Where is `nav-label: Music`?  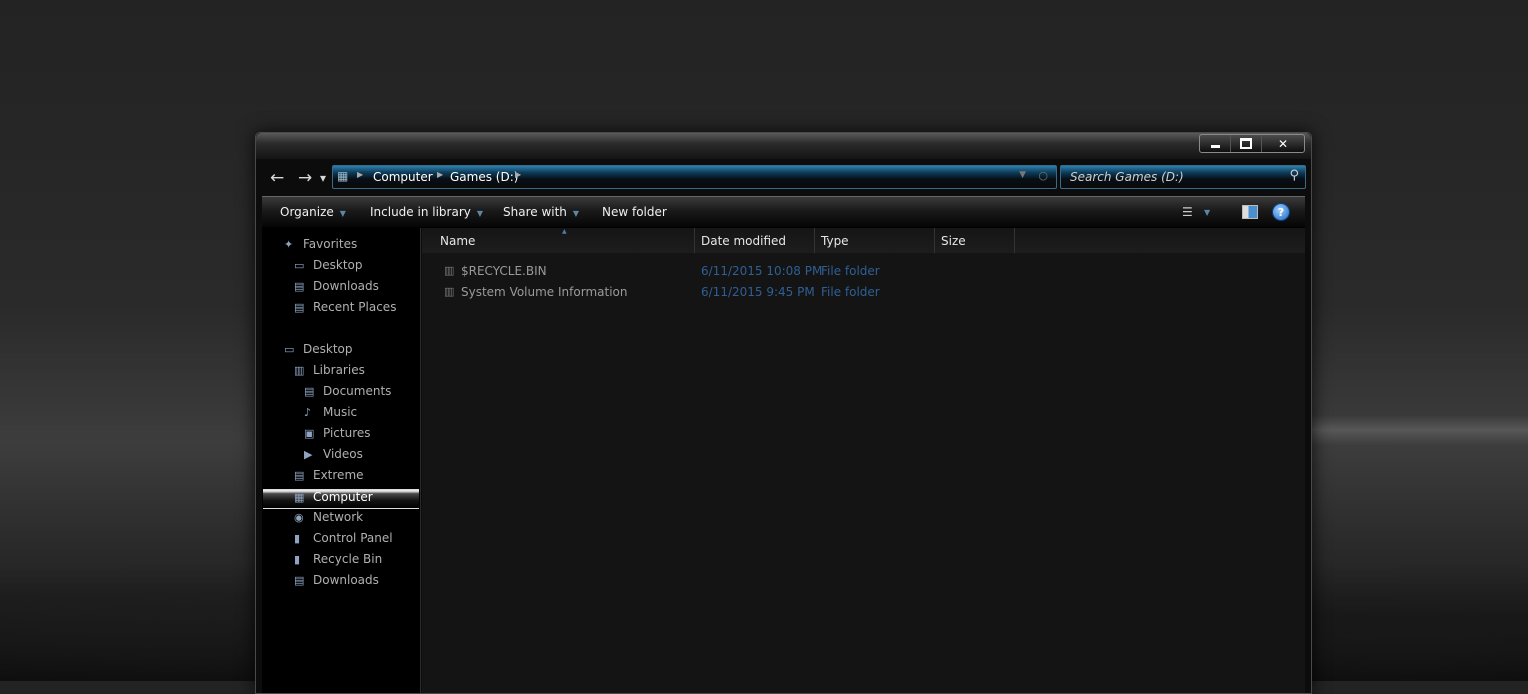
nav-label: Music is located at coordinates (340, 412).